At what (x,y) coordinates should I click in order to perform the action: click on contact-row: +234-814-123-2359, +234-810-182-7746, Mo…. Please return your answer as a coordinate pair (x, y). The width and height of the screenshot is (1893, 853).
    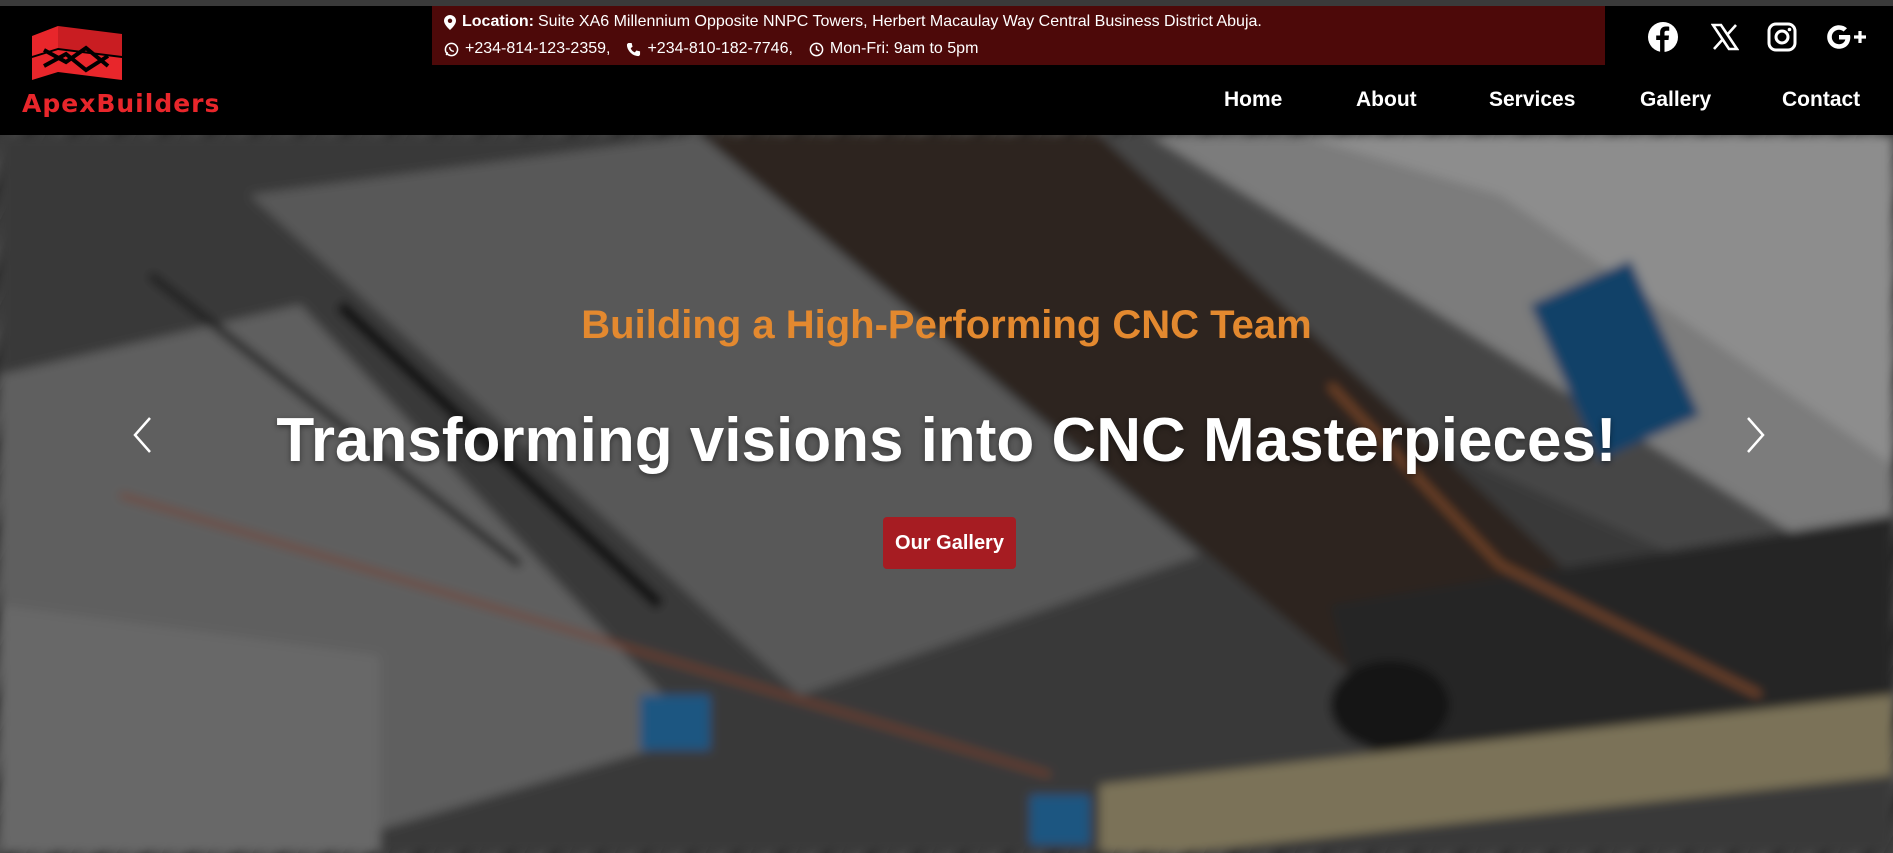
    Looking at the image, I should click on (719, 49).